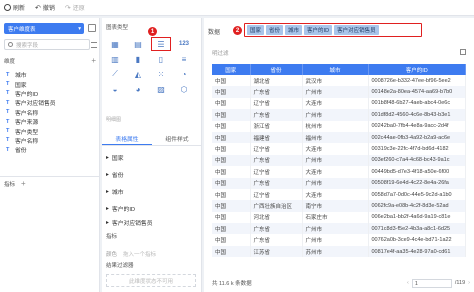  Describe the element at coordinates (67, 8) in the screenshot. I see `redo-icon: ↷` at that location.